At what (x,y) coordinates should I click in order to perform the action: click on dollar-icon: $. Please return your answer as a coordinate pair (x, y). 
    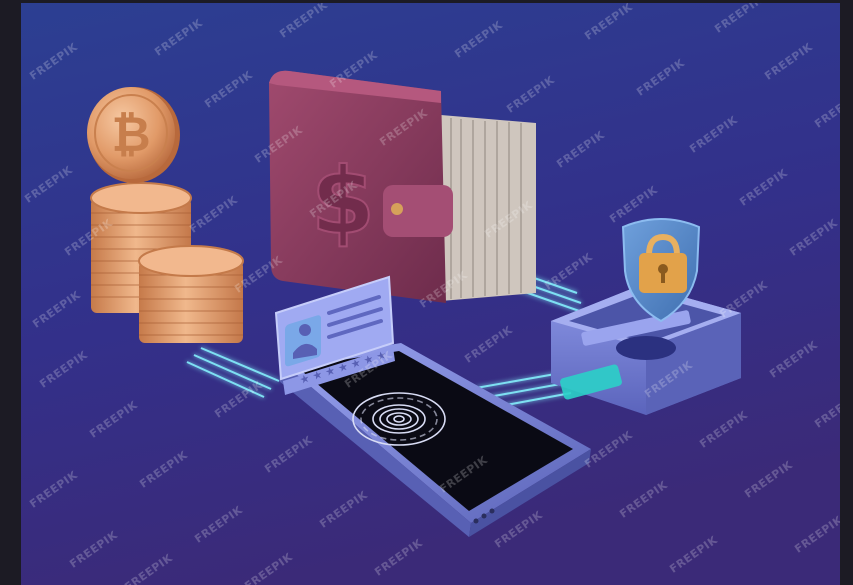
    Looking at the image, I should click on (343, 201).